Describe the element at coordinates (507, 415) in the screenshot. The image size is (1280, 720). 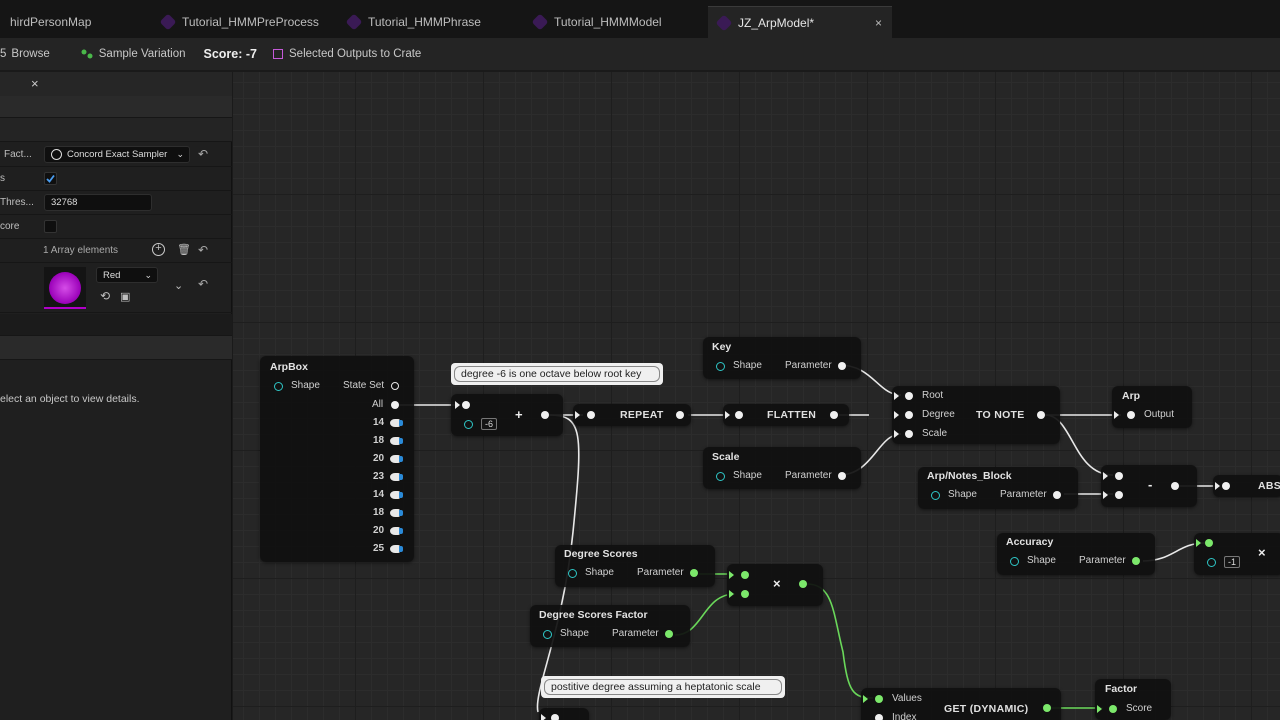
I see `node-add: -6 +` at that location.